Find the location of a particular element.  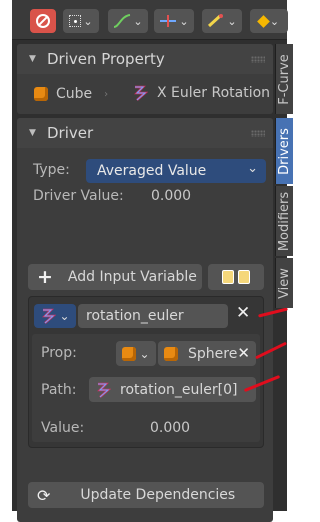

keyframe-snap-icon is located at coordinates (168, 21).